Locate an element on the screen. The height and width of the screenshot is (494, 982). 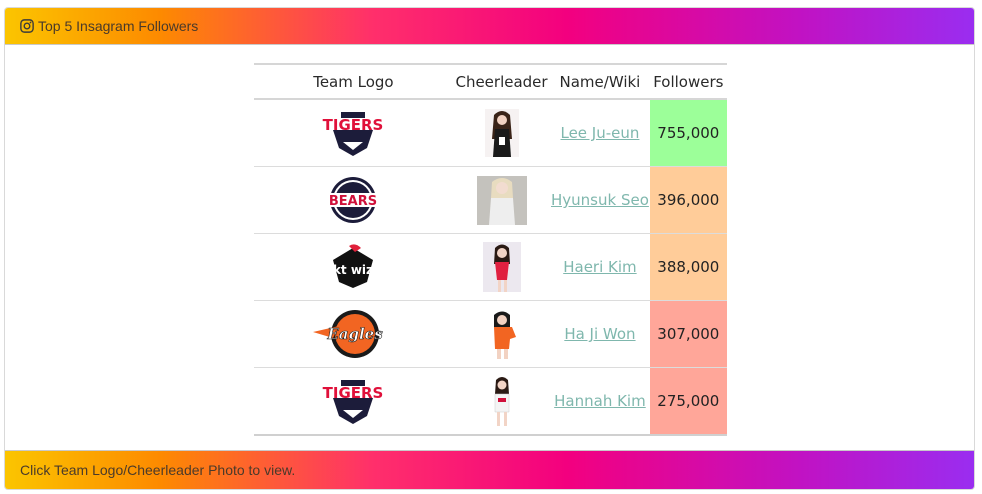
cheerleader-wiki-link: Hyunsuk Seo is located at coordinates (600, 200).